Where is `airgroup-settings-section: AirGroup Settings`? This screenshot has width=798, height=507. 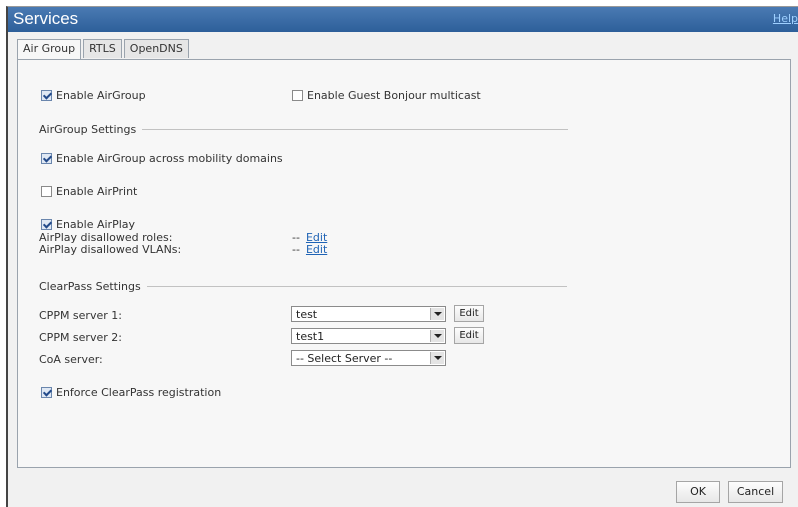 airgroup-settings-section: AirGroup Settings is located at coordinates (304, 129).